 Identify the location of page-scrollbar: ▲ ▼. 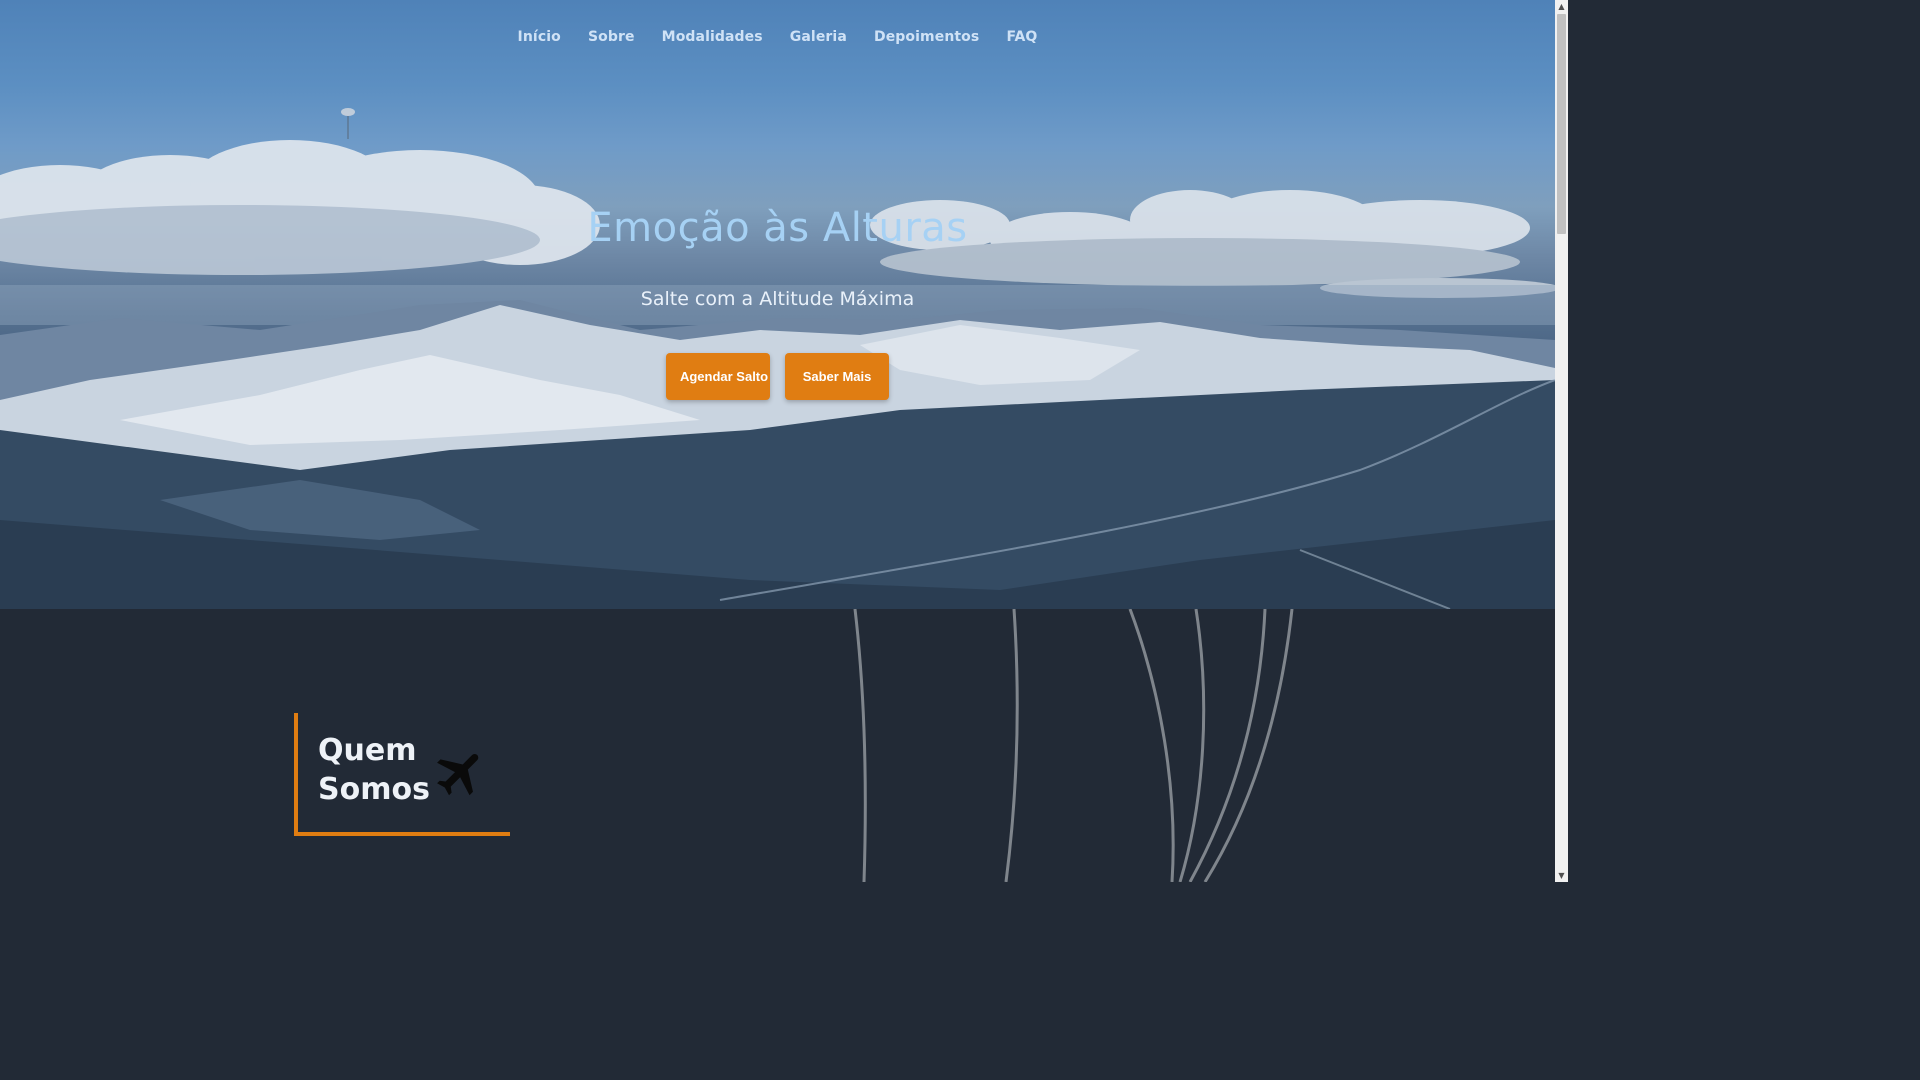
(1561, 441).